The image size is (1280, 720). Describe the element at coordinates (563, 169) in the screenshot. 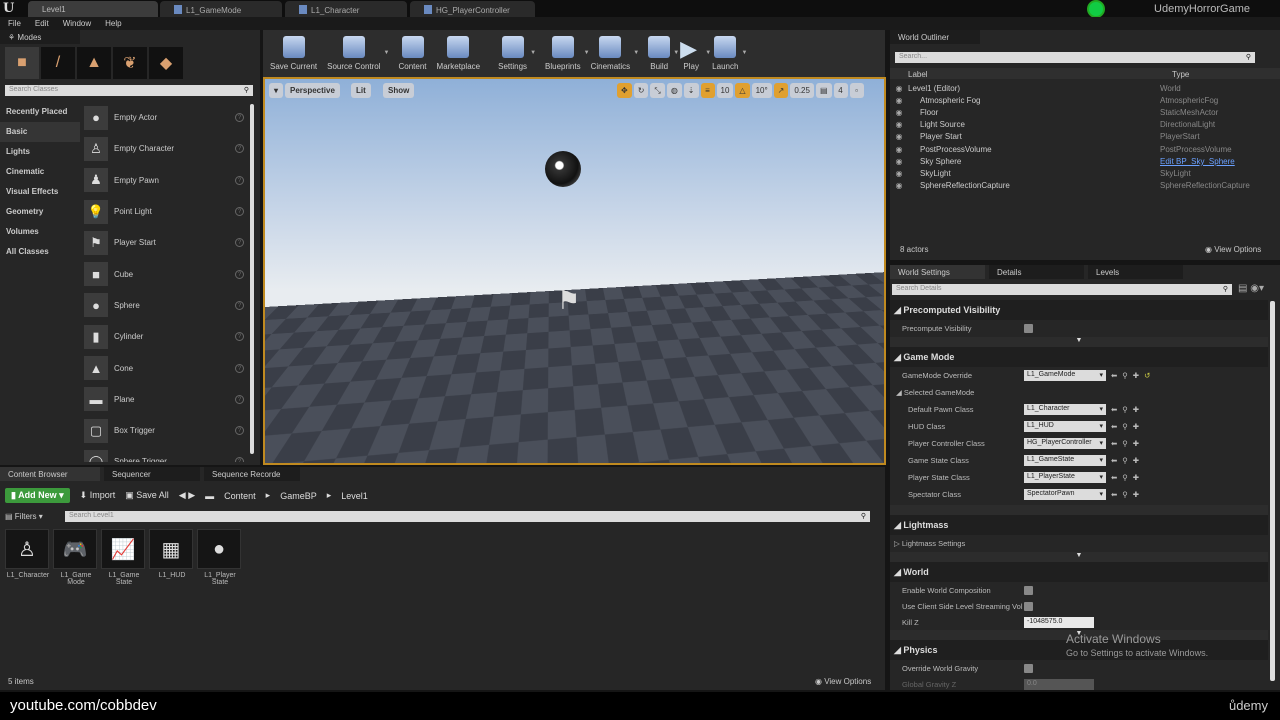

I see `sky-sphere-icon` at that location.